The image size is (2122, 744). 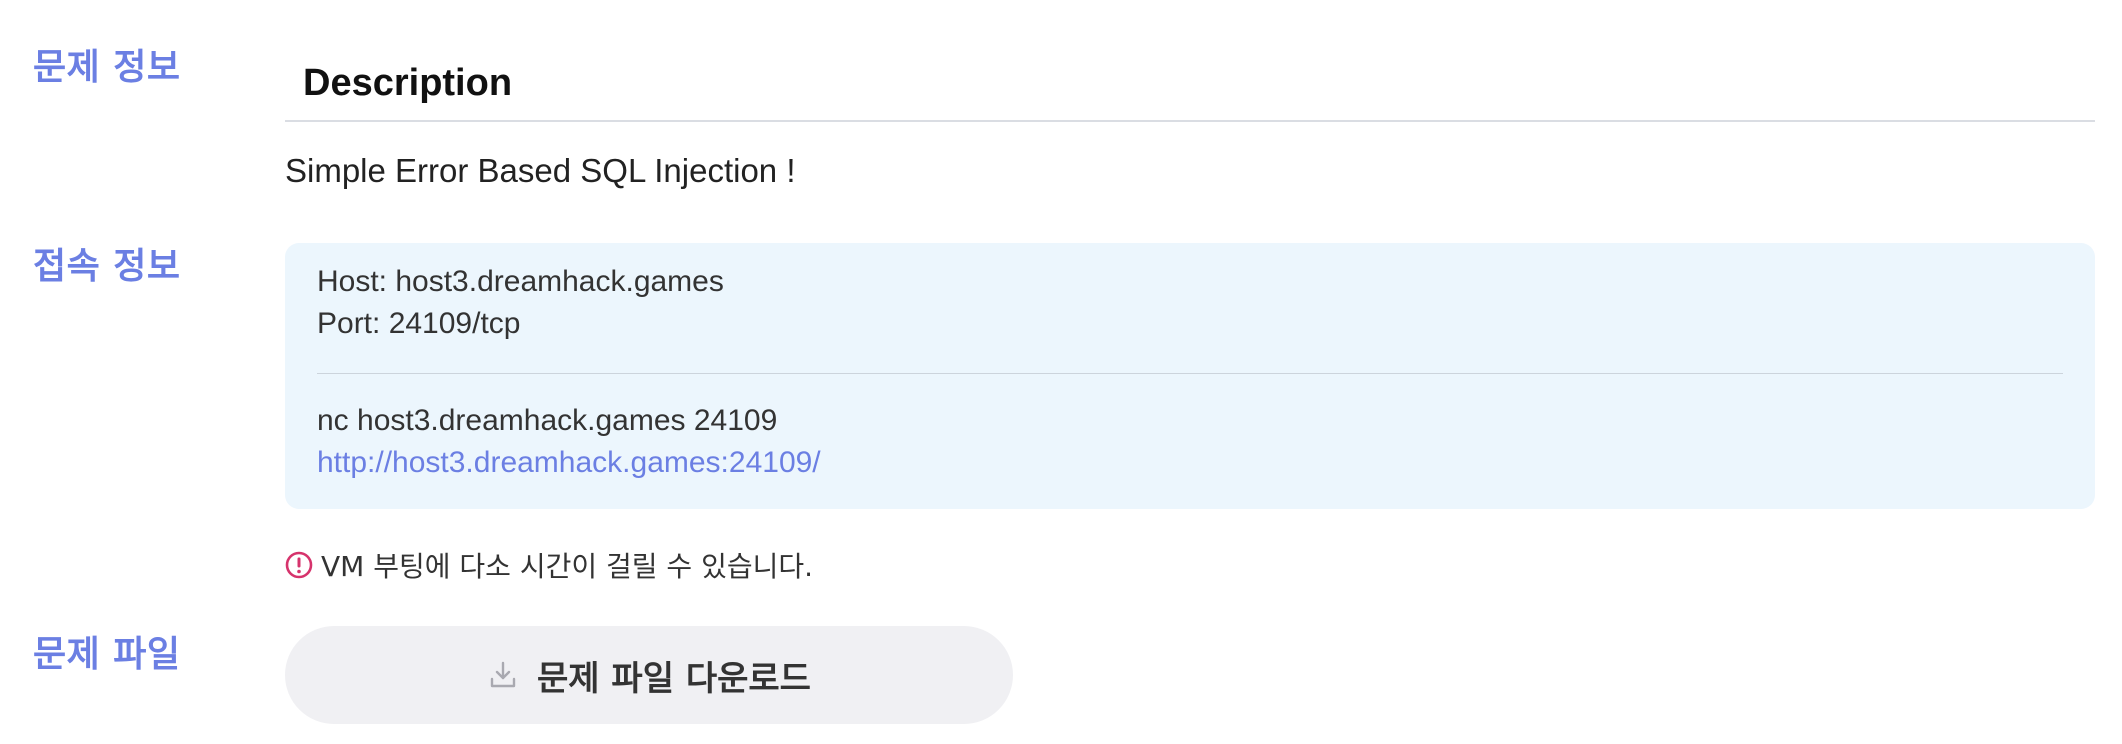 What do you see at coordinates (408, 83) in the screenshot?
I see `description-title: Description` at bounding box center [408, 83].